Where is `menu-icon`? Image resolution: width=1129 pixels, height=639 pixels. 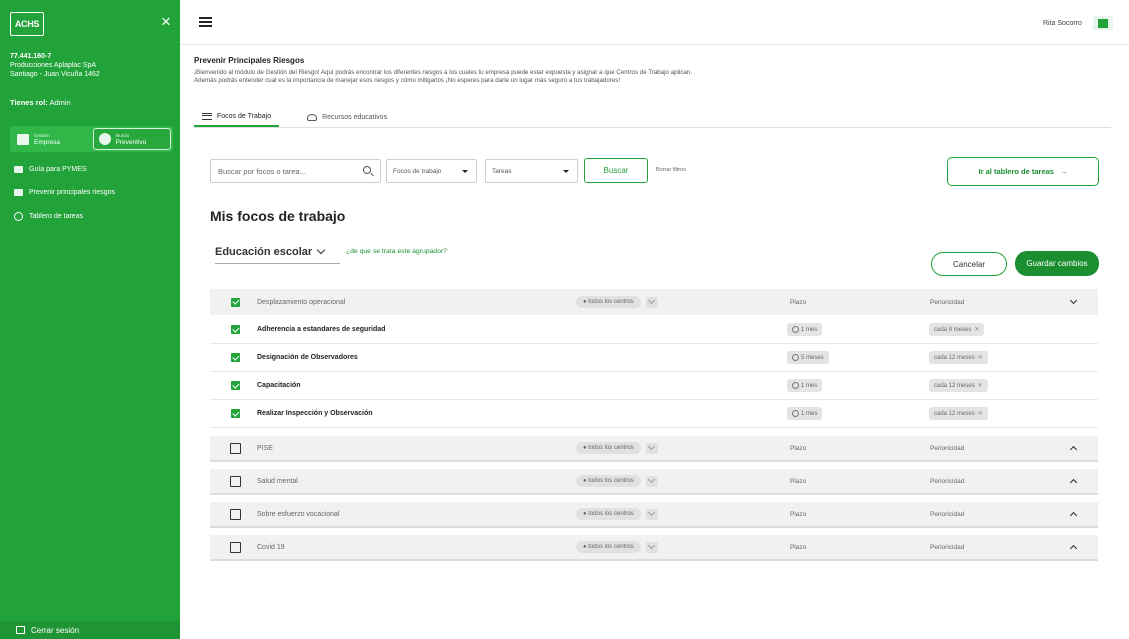 menu-icon is located at coordinates (205, 22).